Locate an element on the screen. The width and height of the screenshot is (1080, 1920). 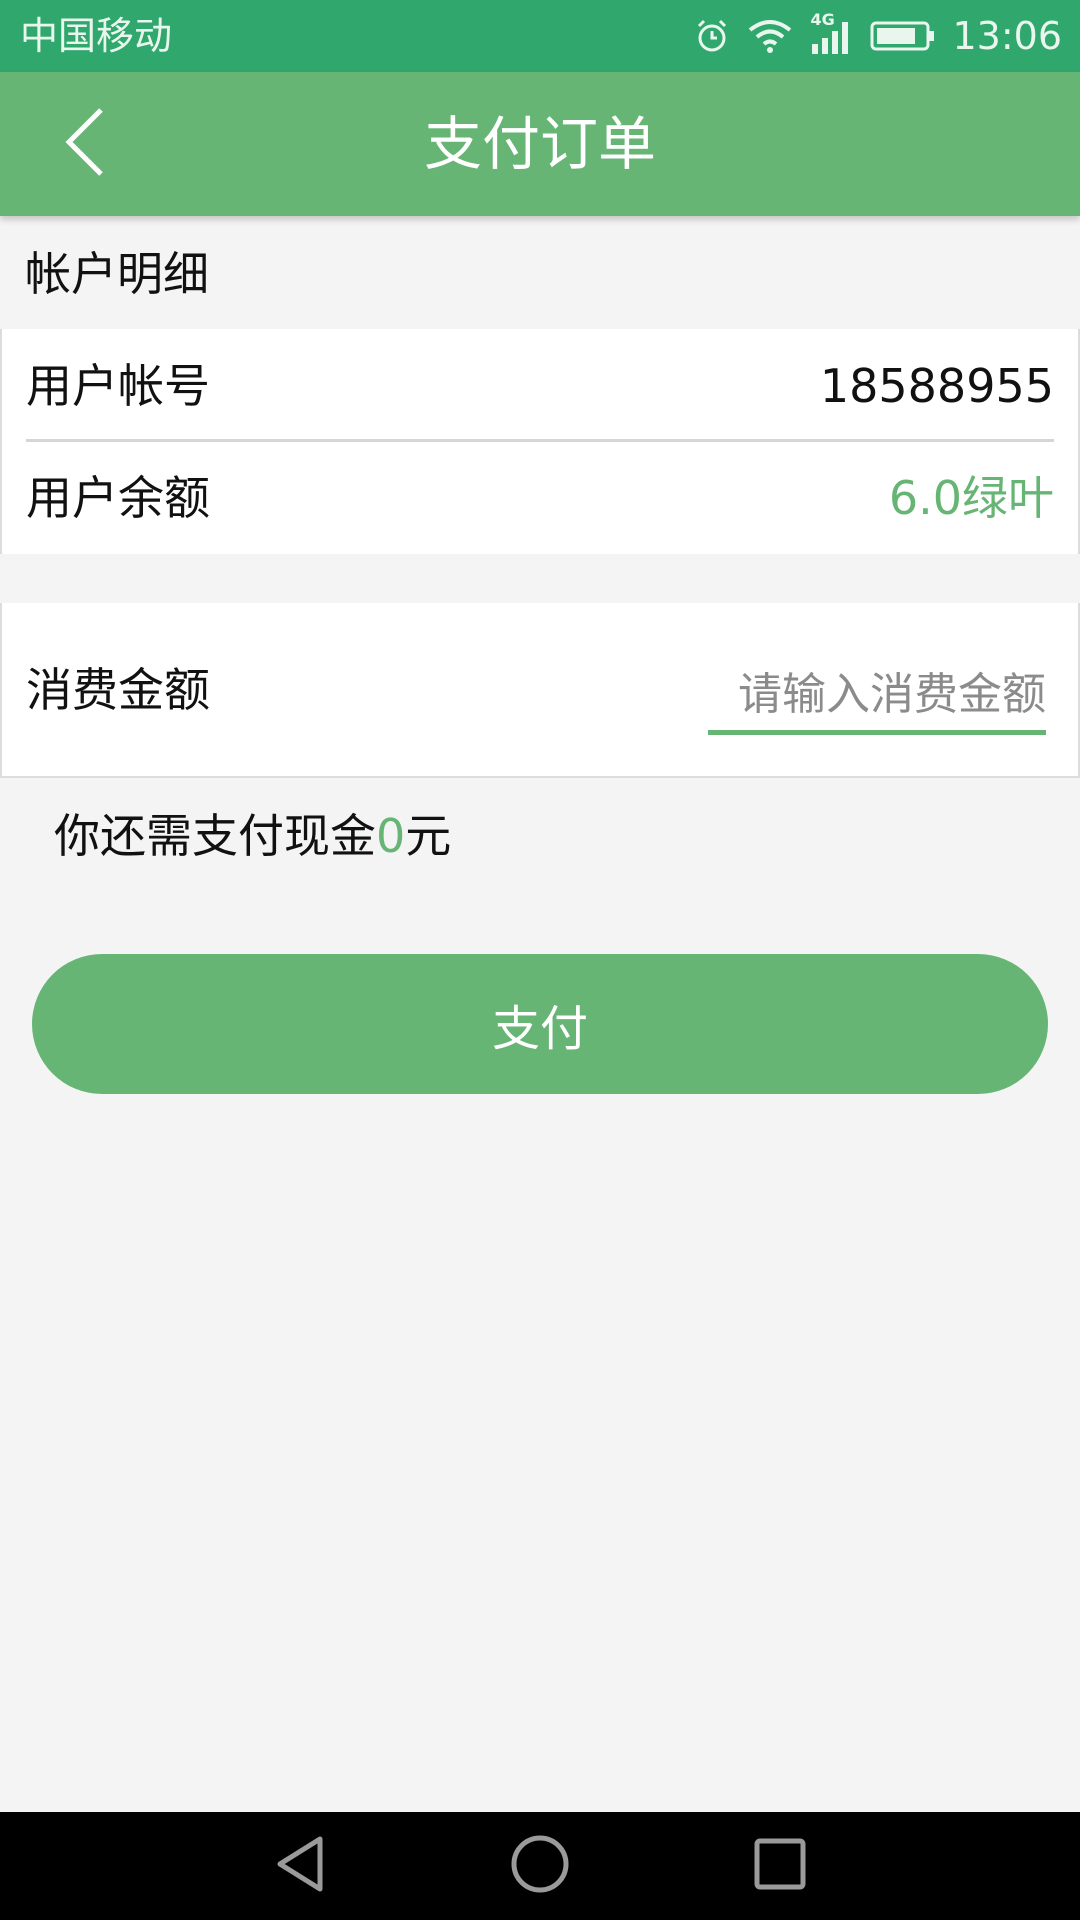
amount-label: 消费金额 is located at coordinates (118, 690).